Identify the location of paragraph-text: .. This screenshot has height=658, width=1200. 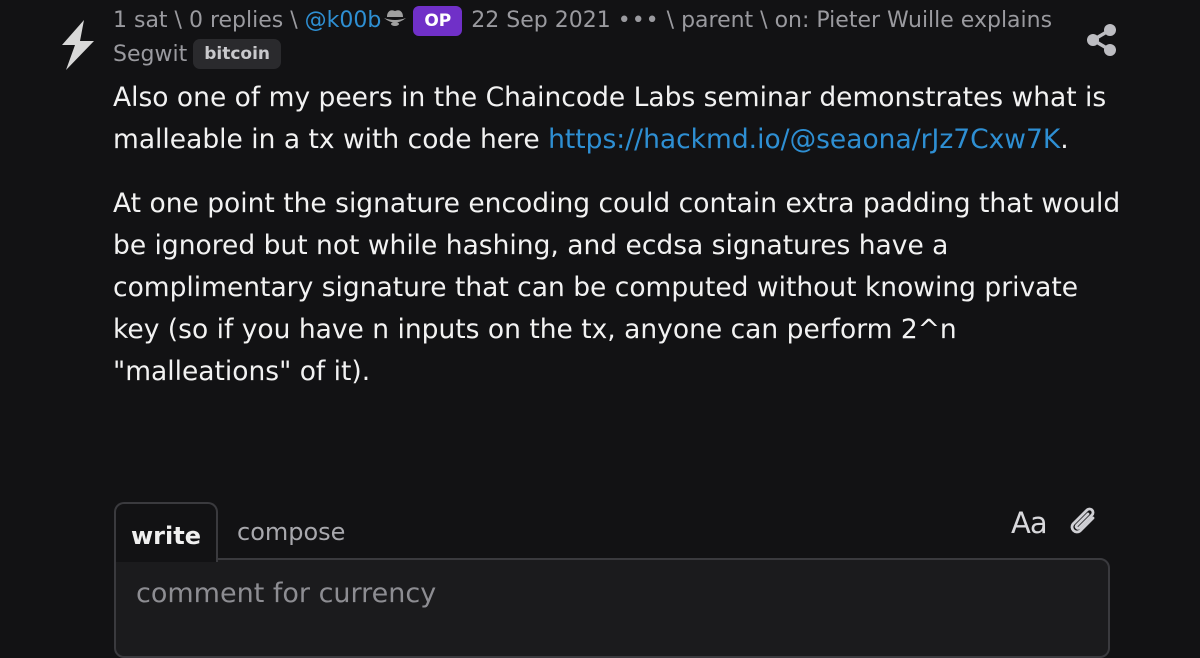
(1064, 139).